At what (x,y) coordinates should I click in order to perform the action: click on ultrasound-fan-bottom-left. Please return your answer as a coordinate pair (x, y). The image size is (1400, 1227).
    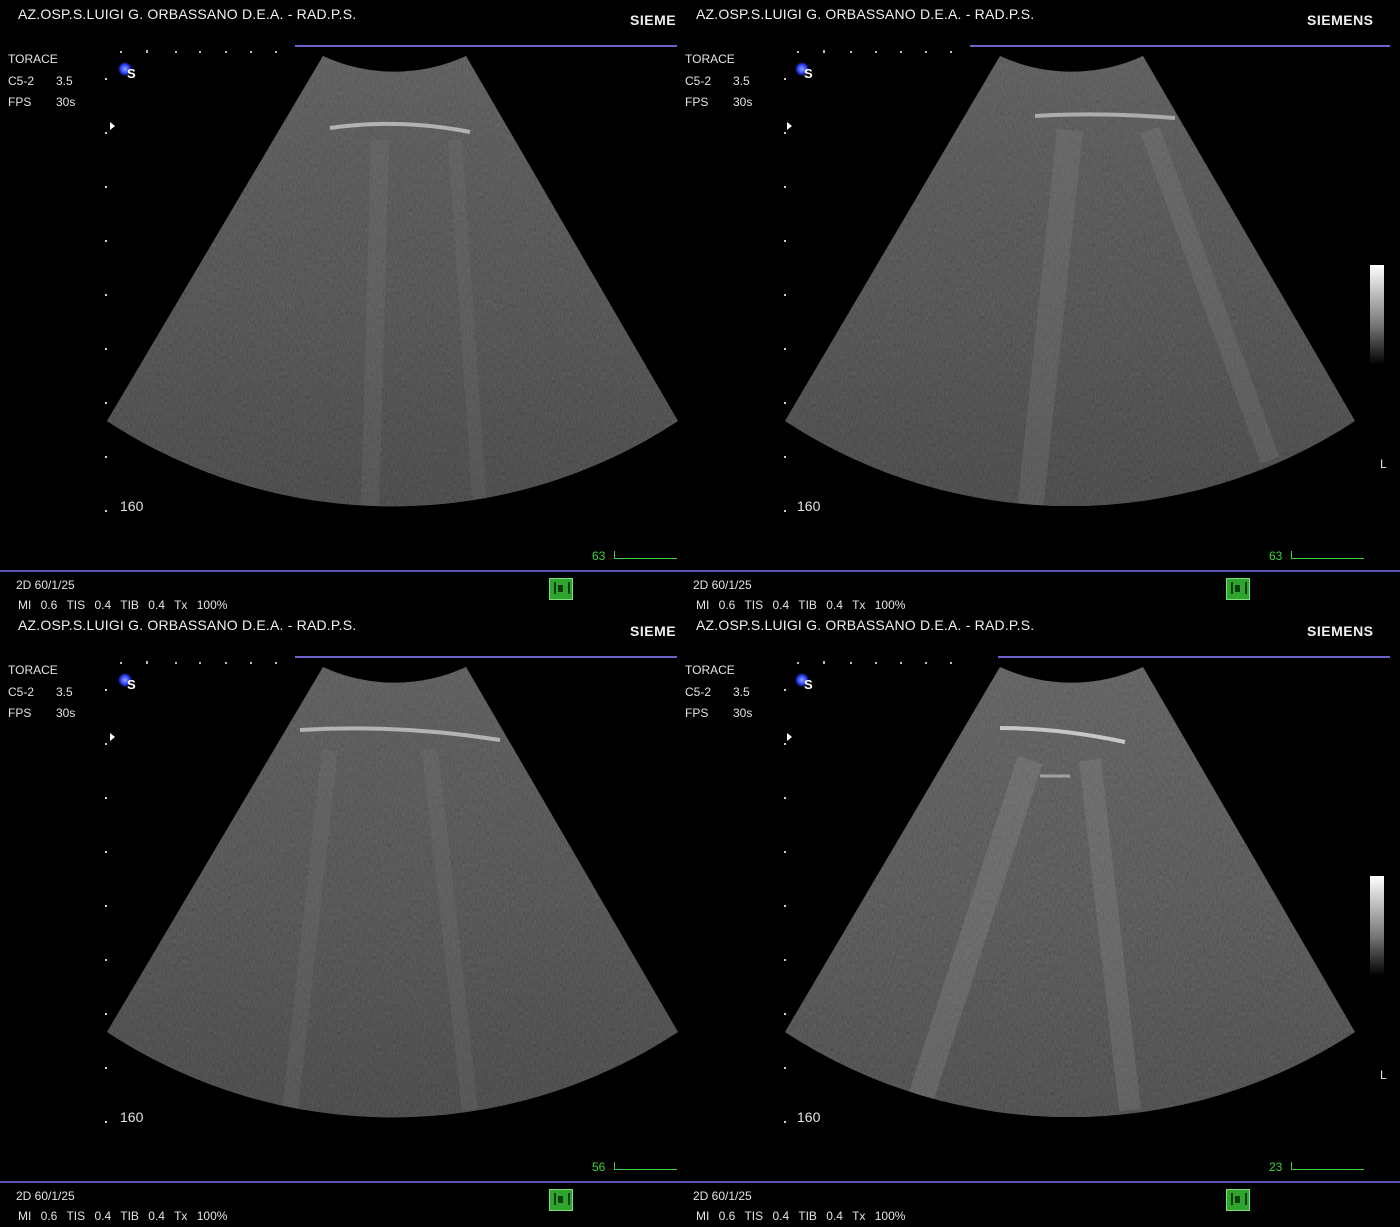
    Looking at the image, I should click on (392, 892).